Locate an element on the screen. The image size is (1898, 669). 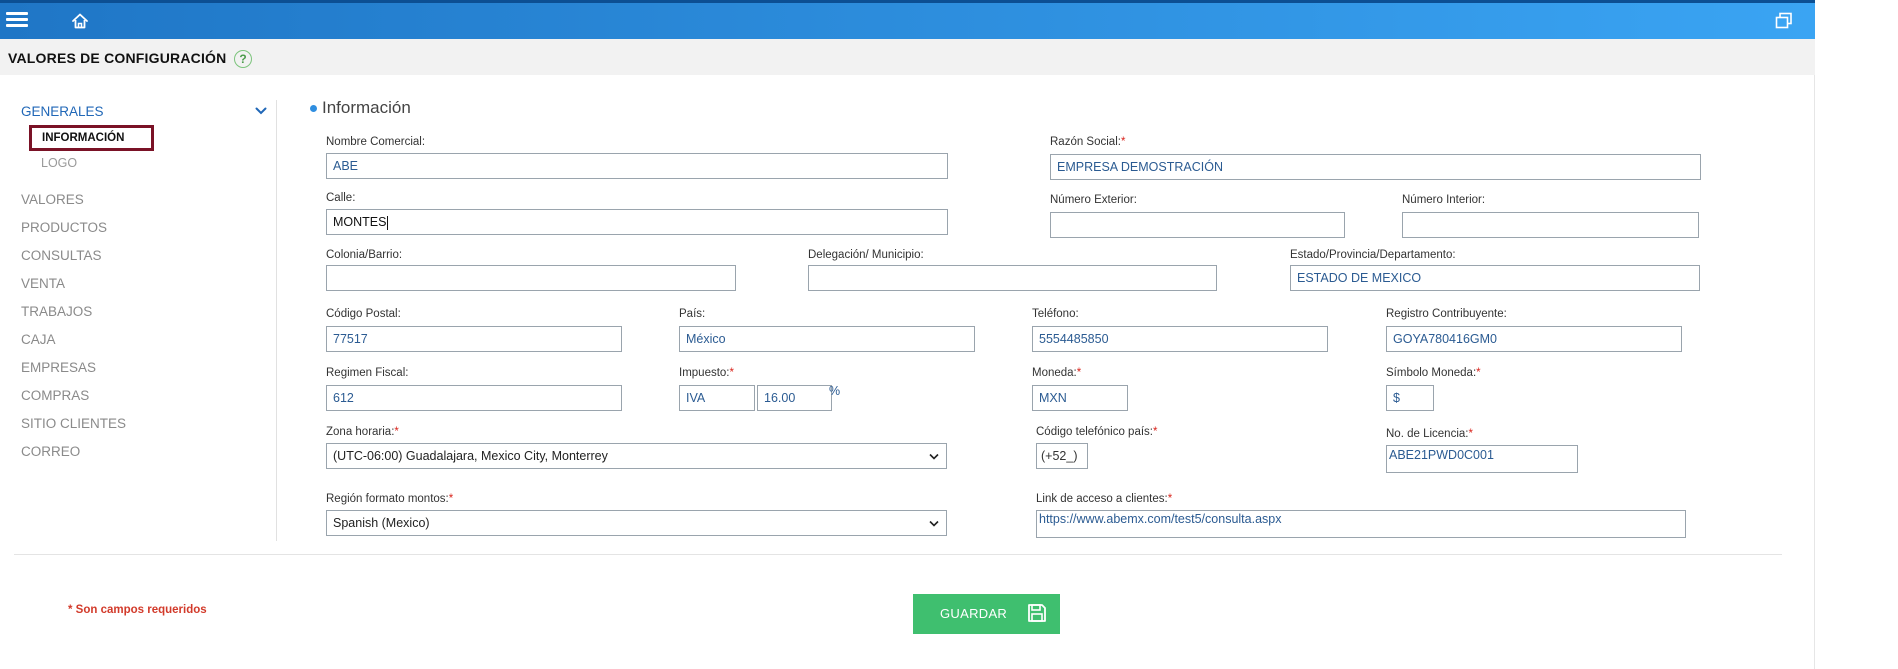
sidebar-item-empresas: EMPRESAS is located at coordinates (58, 367).